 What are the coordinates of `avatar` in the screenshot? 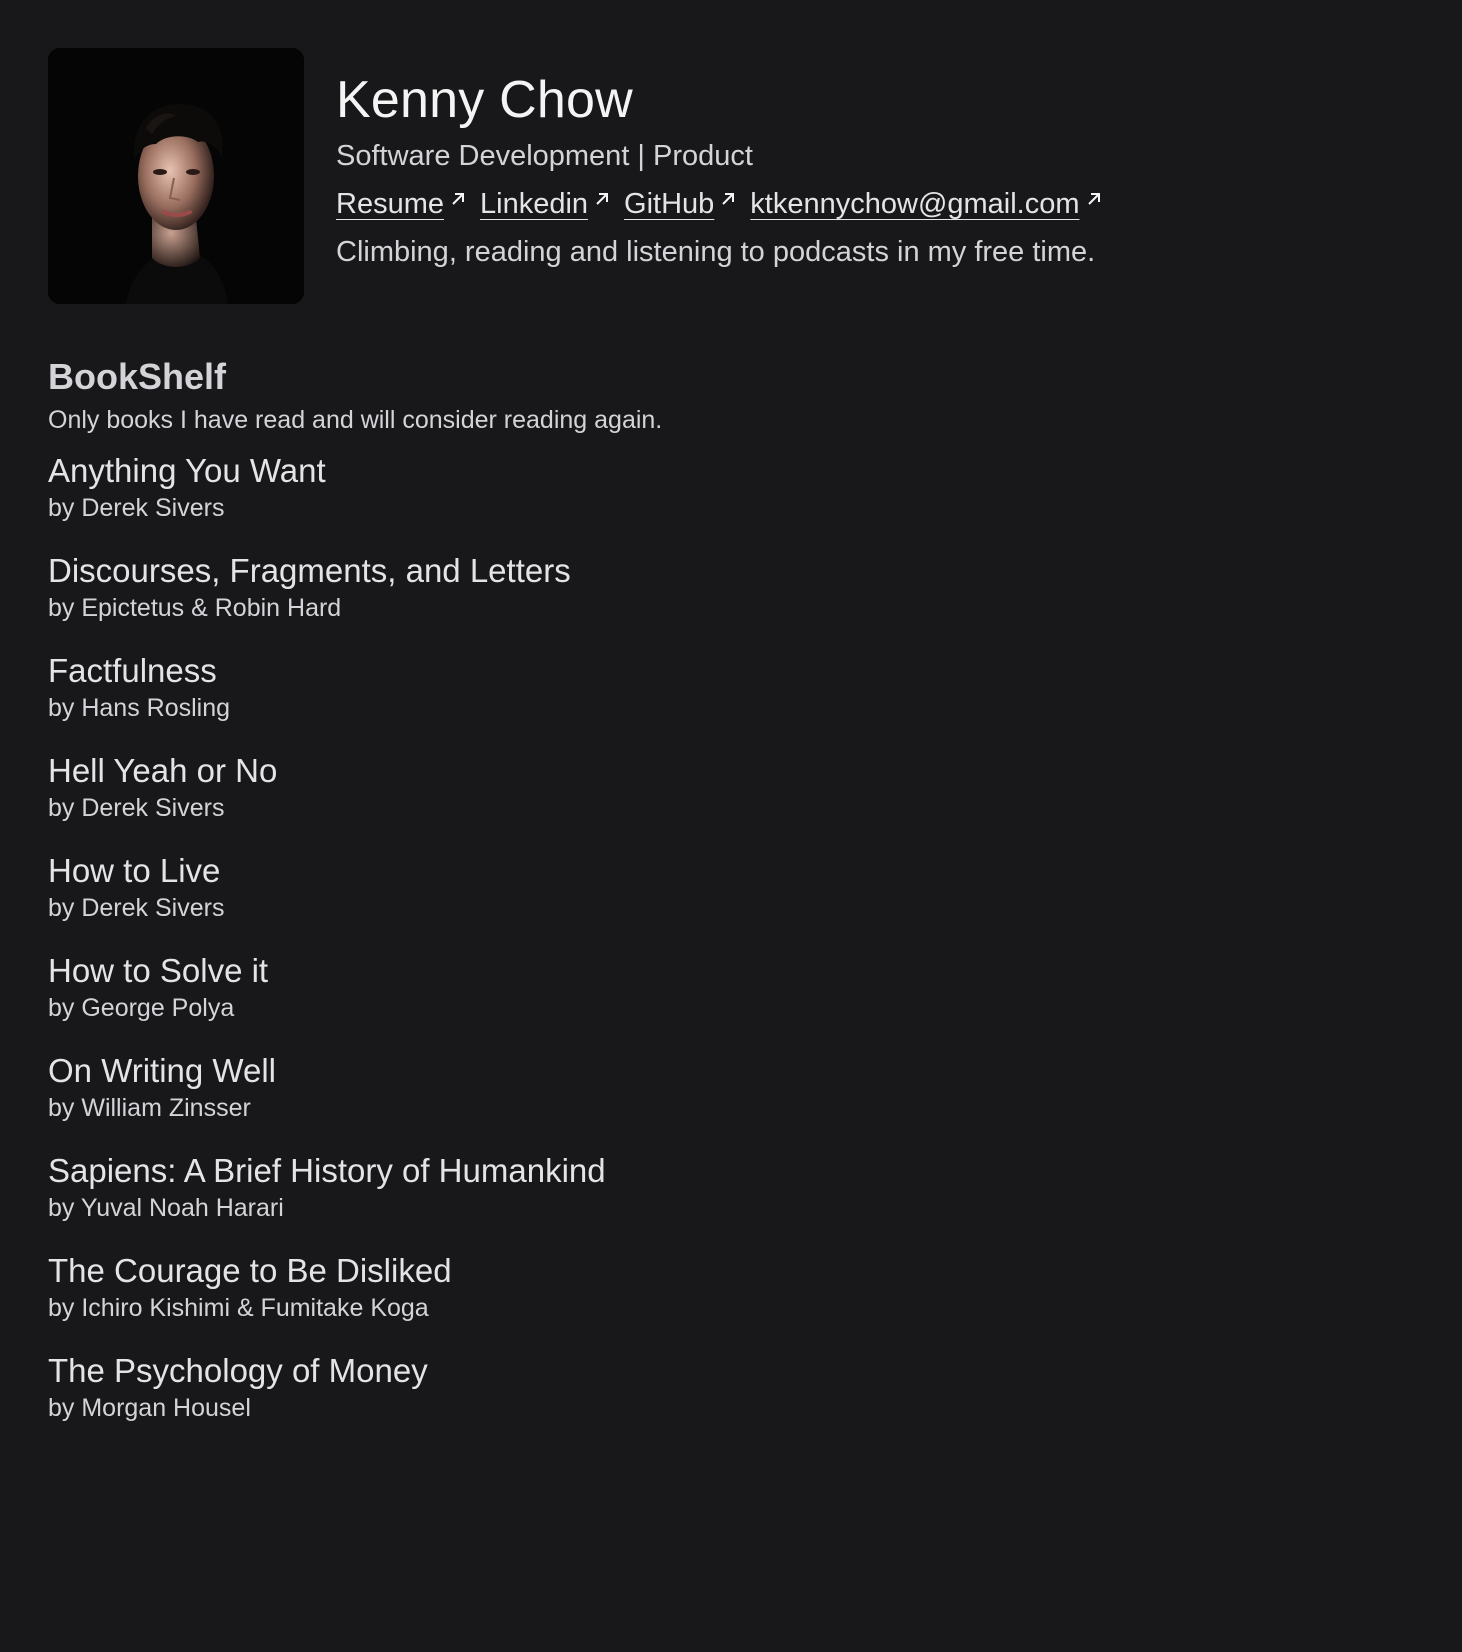 It's located at (176, 176).